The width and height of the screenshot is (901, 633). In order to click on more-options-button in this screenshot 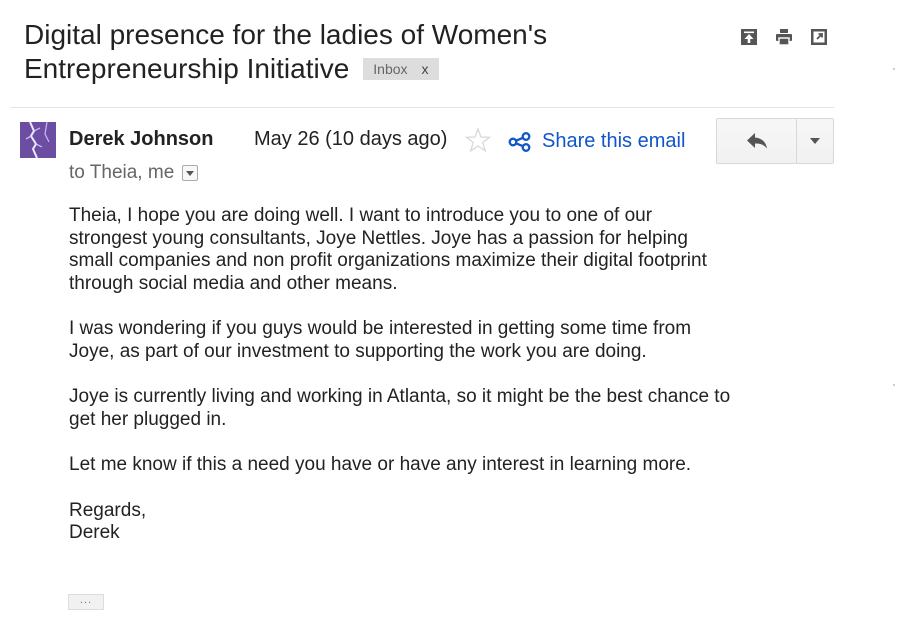, I will do `click(815, 141)`.